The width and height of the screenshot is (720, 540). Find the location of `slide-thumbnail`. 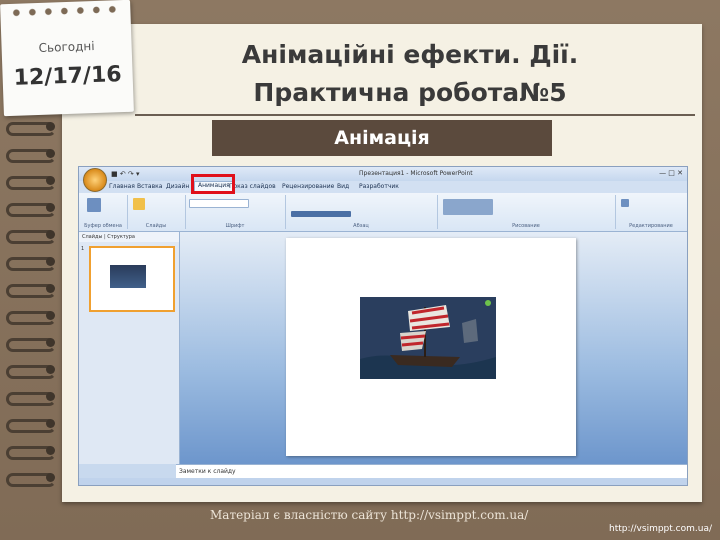

slide-thumbnail is located at coordinates (132, 279).